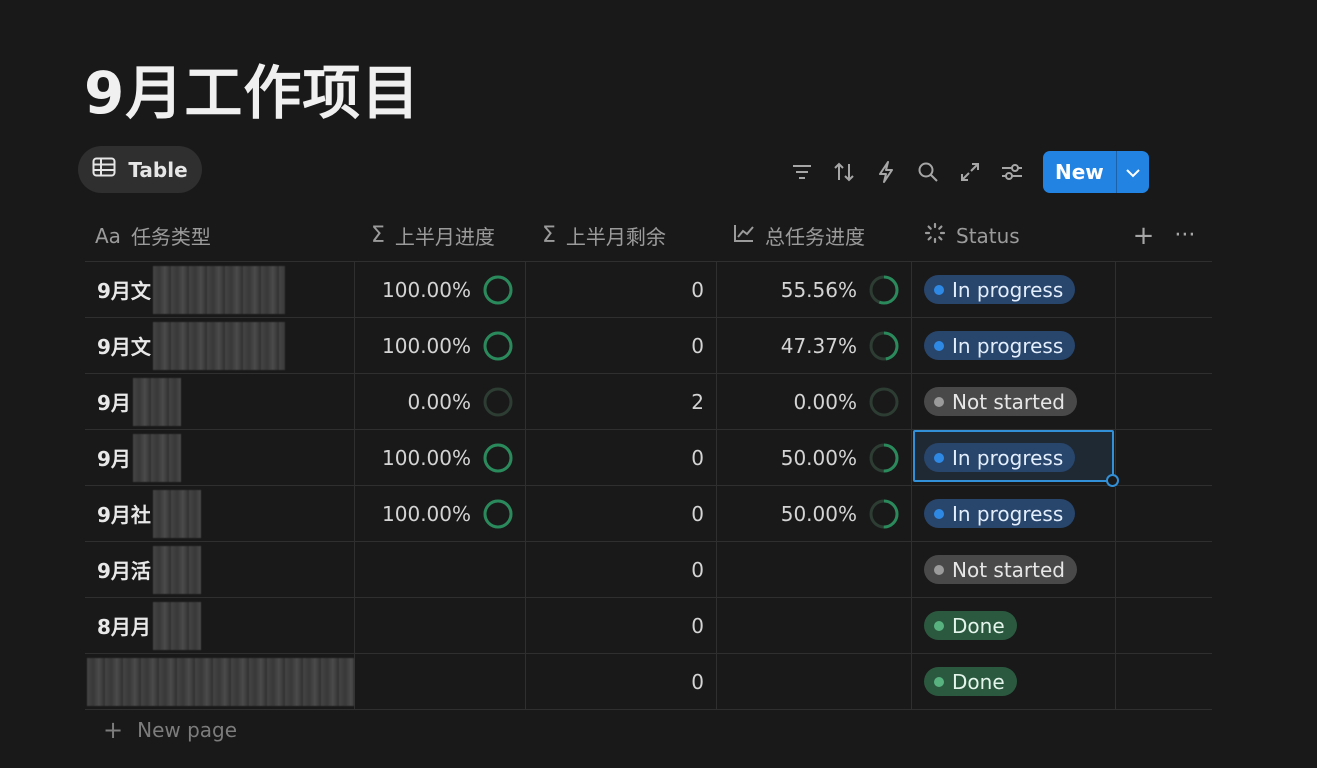 Image resolution: width=1317 pixels, height=768 pixels. What do you see at coordinates (886, 172) in the screenshot?
I see `automation-icon` at bounding box center [886, 172].